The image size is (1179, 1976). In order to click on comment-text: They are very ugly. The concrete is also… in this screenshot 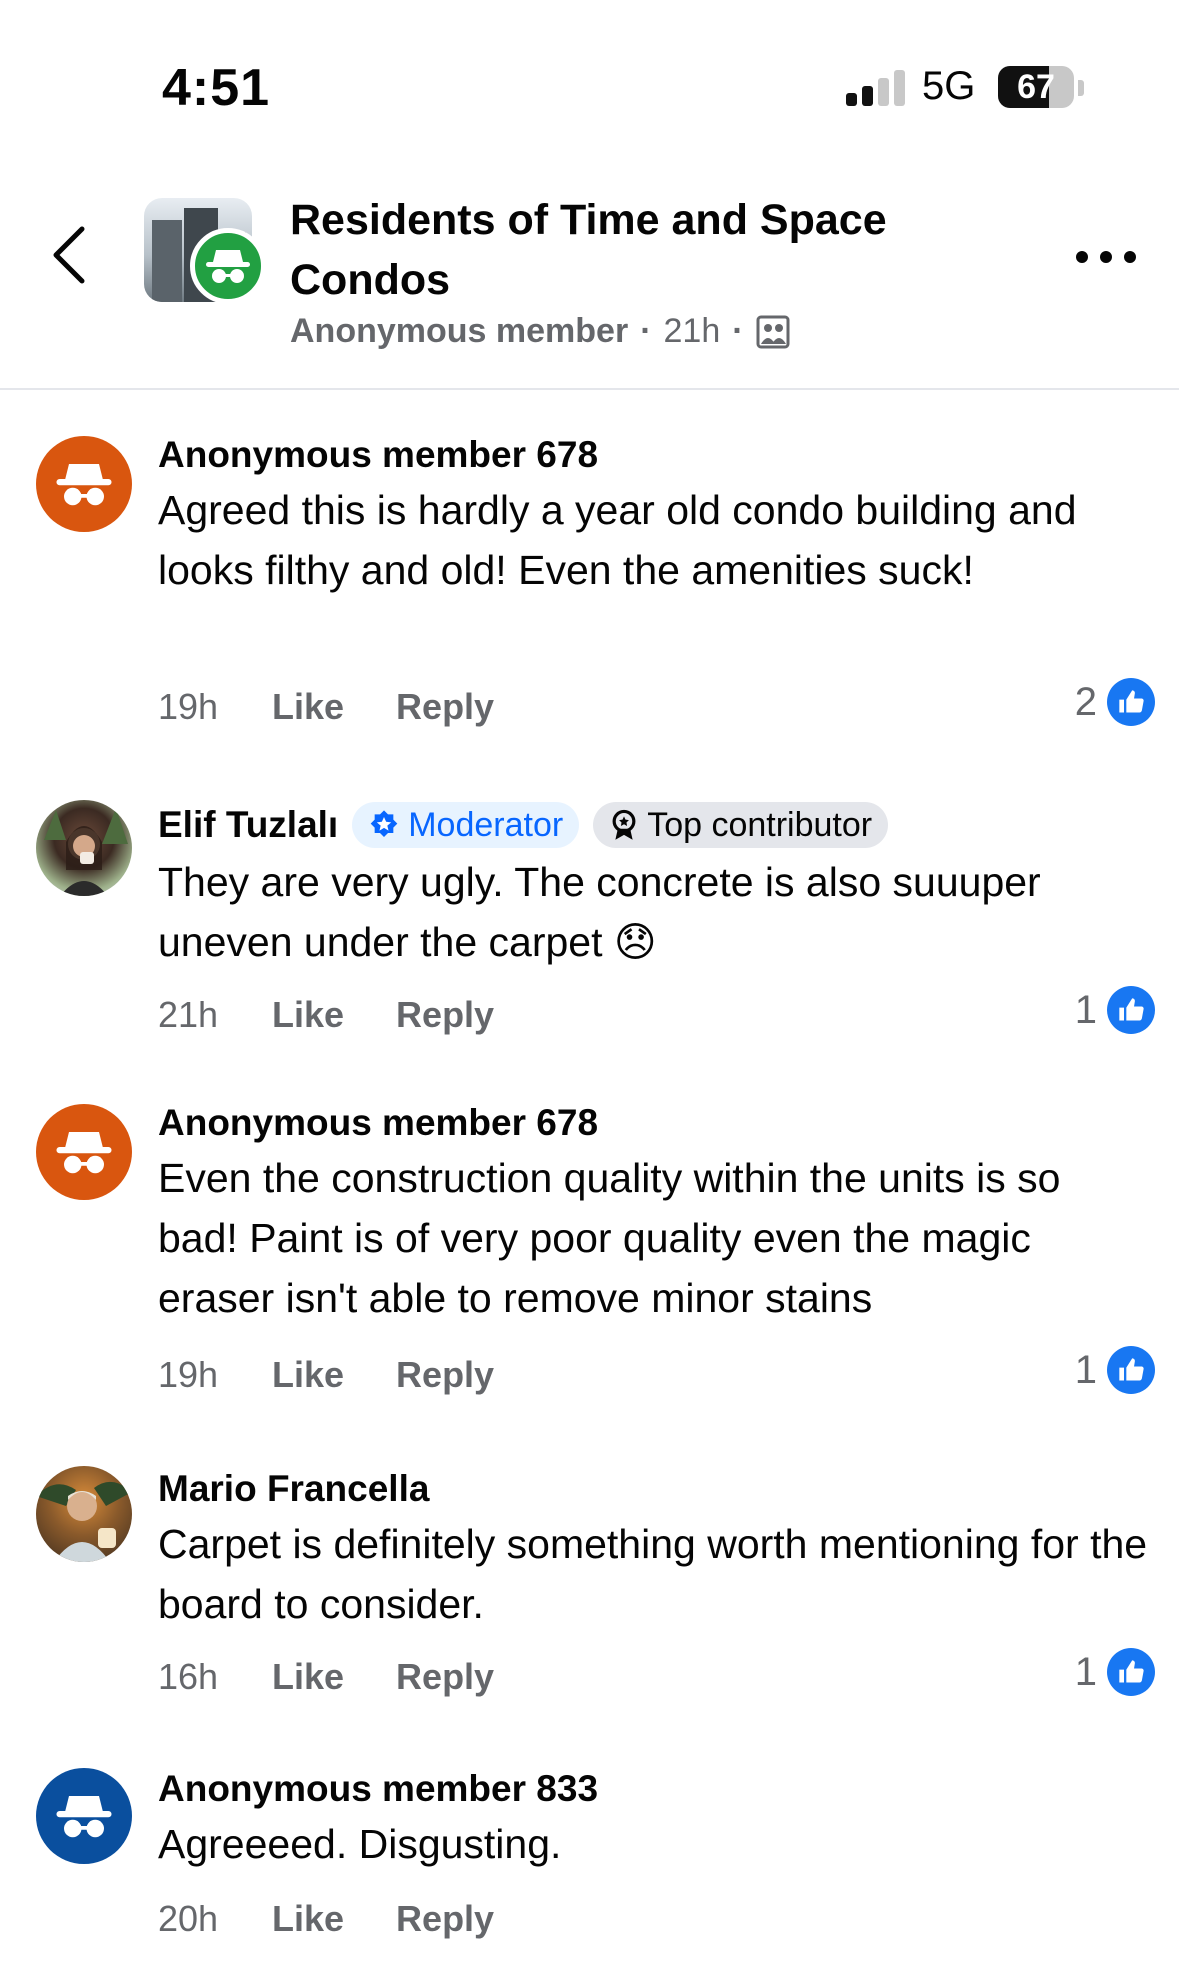, I will do `click(599, 912)`.